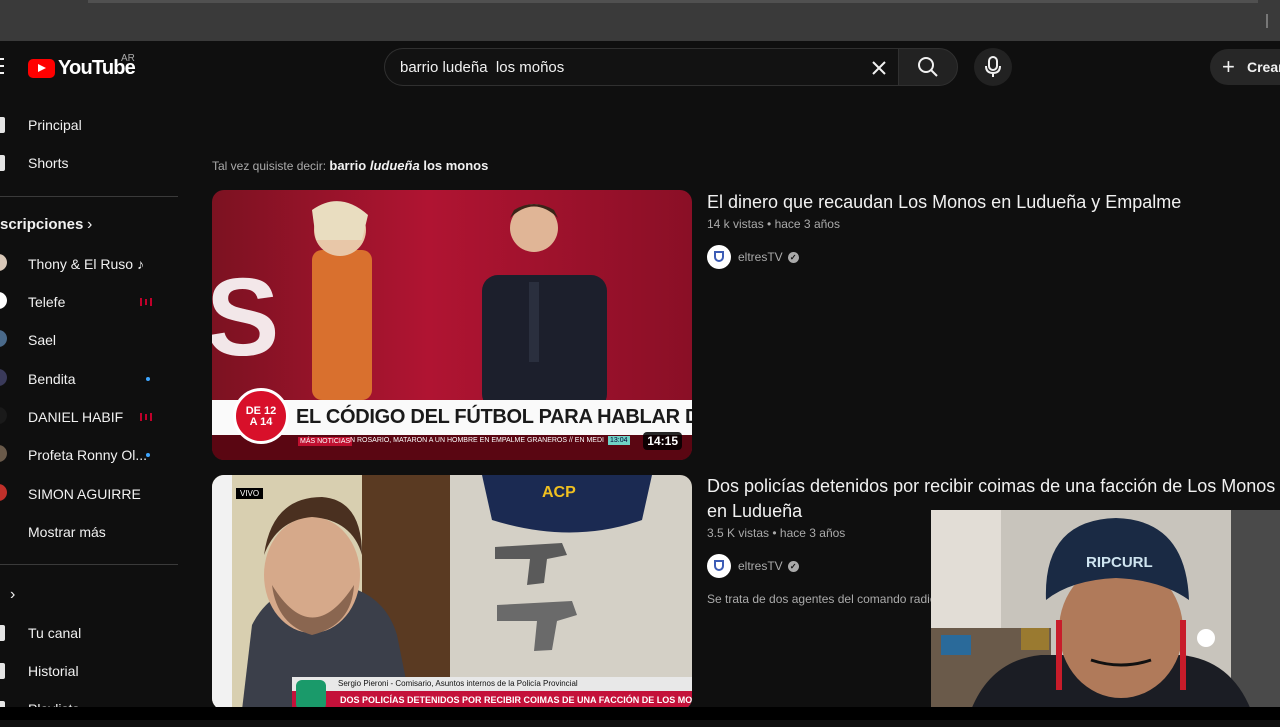  Describe the element at coordinates (2, 68) in the screenshot. I see `menu-icon` at that location.